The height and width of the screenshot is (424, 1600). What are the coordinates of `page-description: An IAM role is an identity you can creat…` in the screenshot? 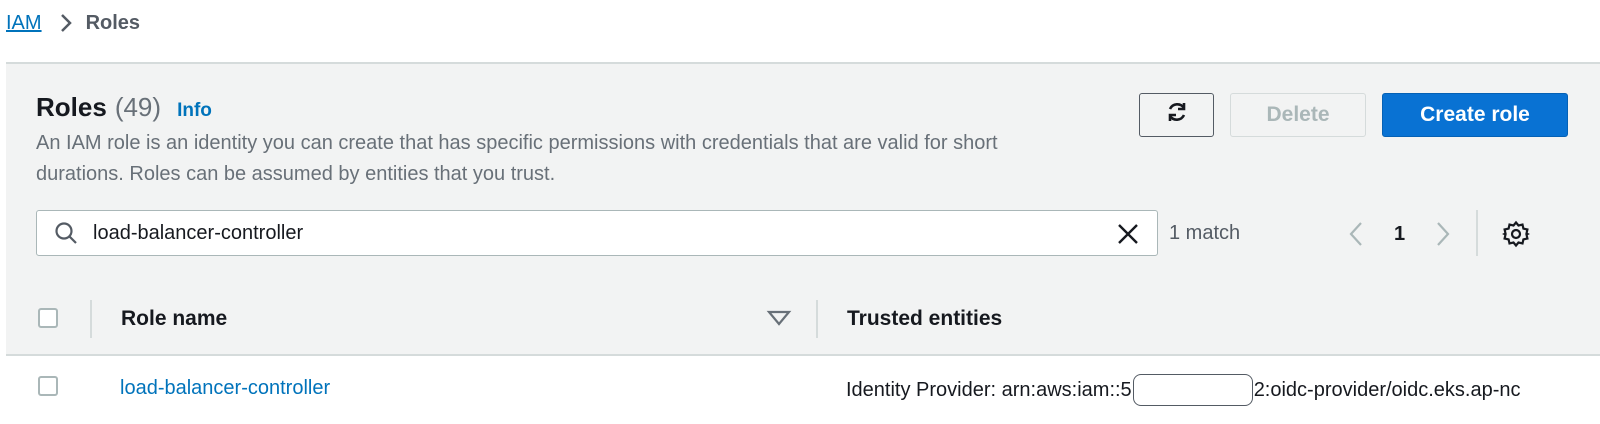 It's located at (517, 158).